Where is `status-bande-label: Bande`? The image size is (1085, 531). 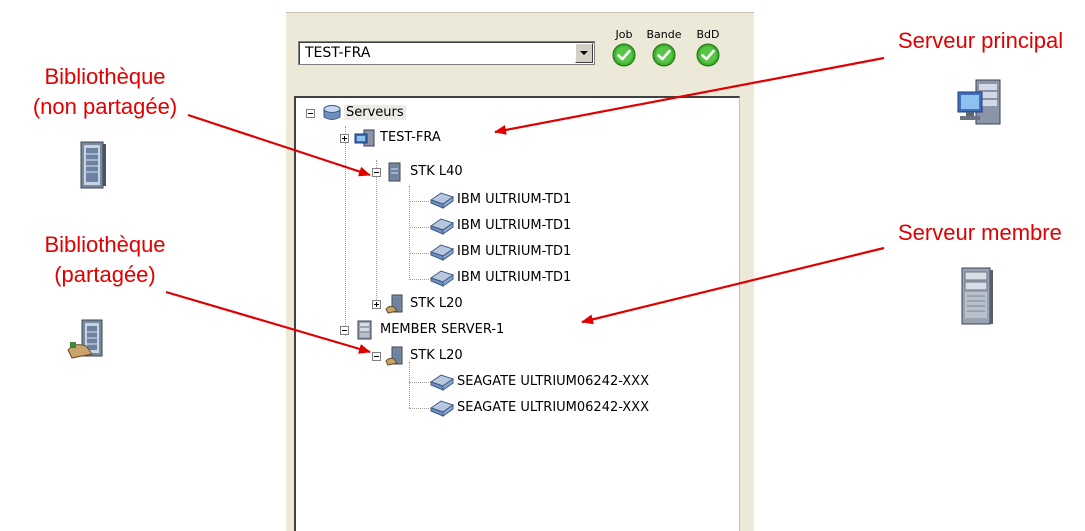
status-bande-label: Bande is located at coordinates (664, 34).